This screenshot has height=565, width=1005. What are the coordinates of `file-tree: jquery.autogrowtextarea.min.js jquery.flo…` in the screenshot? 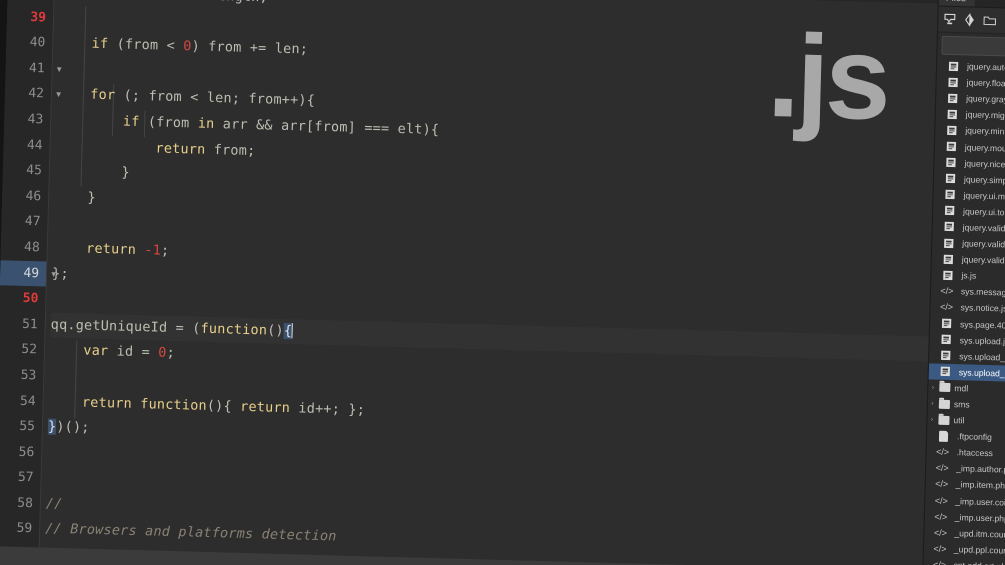 It's located at (963, 311).